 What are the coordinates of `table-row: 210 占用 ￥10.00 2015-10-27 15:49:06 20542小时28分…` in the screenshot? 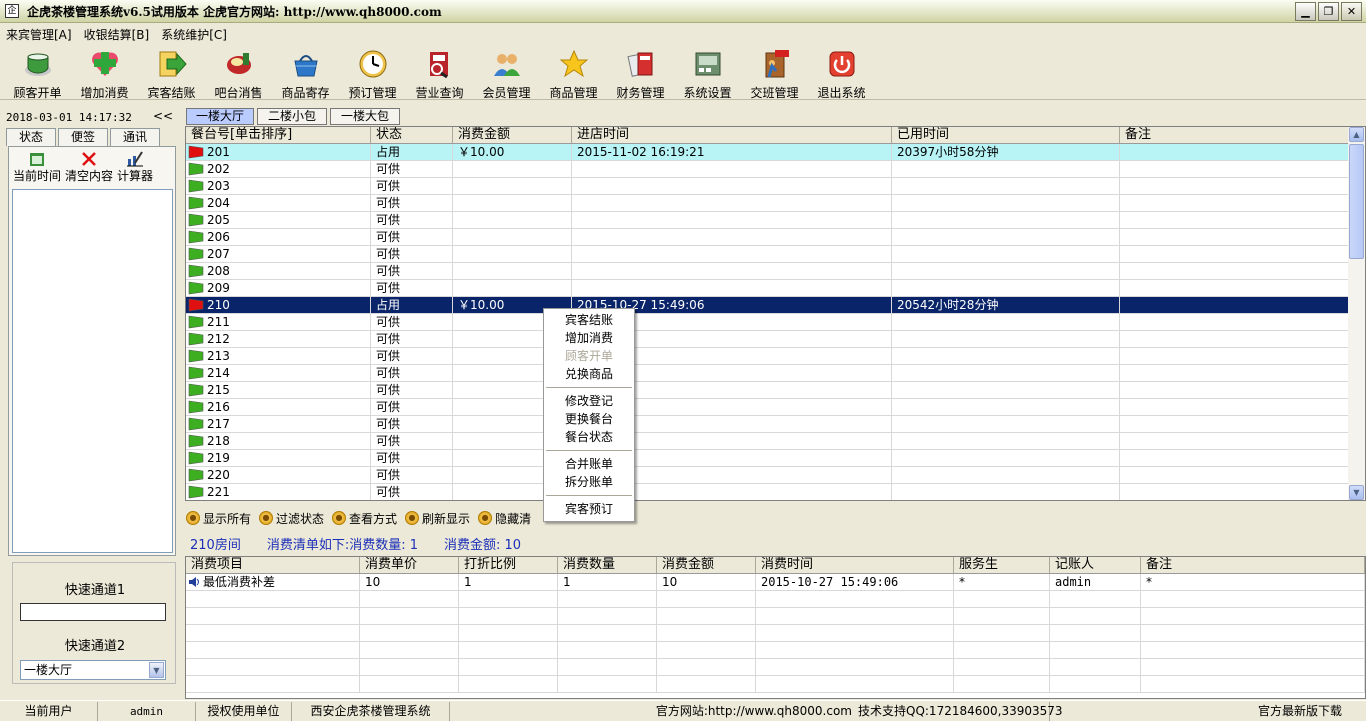 It's located at (775, 305).